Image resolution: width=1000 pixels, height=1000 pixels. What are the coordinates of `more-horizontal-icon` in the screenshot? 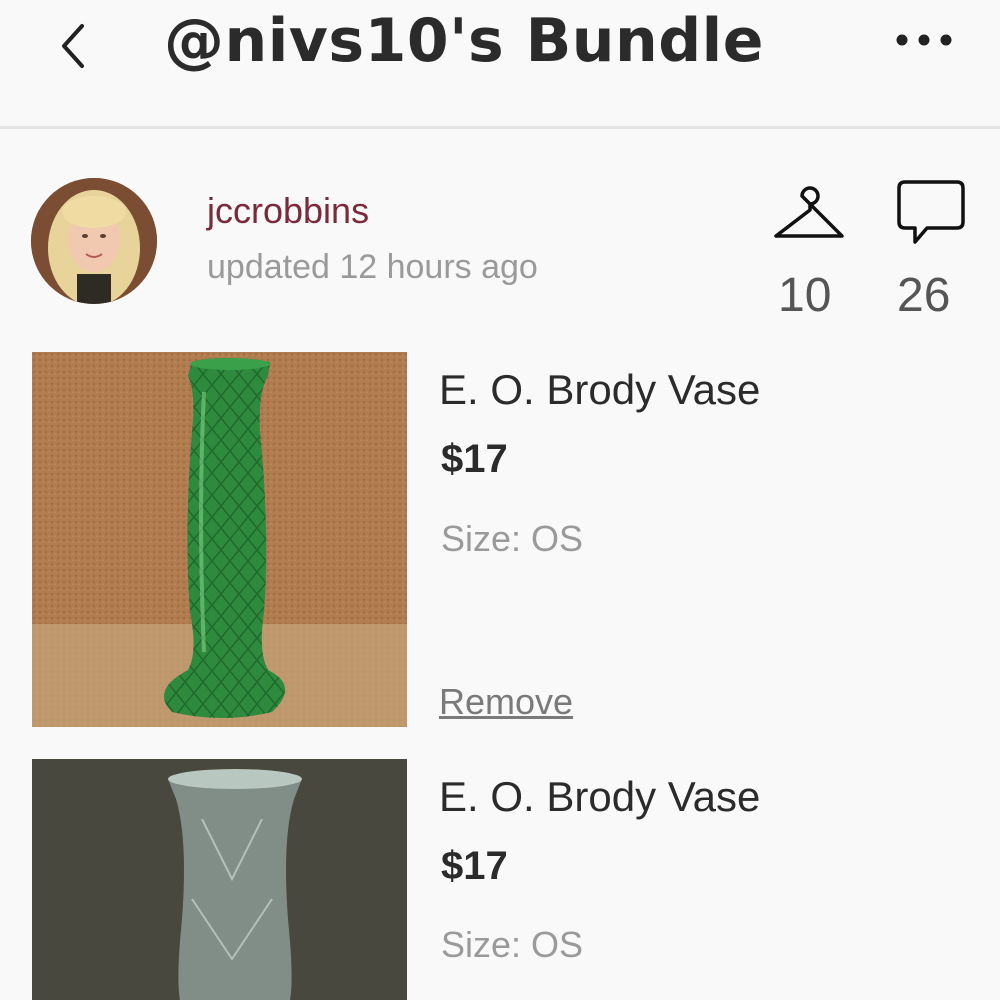 It's located at (924, 40).